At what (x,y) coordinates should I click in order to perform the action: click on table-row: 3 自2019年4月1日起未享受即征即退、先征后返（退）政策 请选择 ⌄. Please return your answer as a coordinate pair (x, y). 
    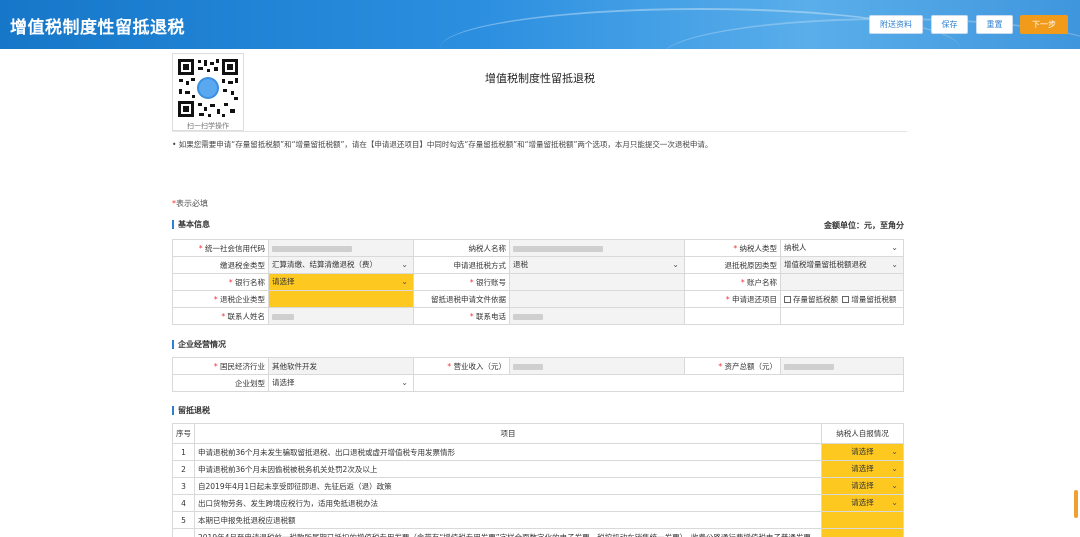
    Looking at the image, I should click on (538, 486).